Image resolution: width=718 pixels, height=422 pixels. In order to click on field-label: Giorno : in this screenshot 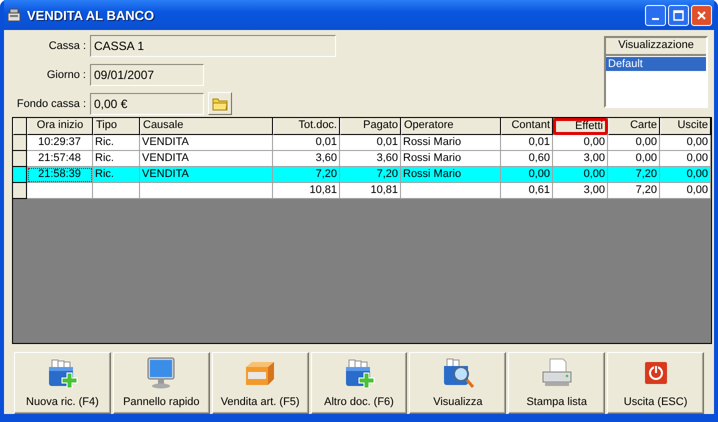, I will do `click(66, 74)`.